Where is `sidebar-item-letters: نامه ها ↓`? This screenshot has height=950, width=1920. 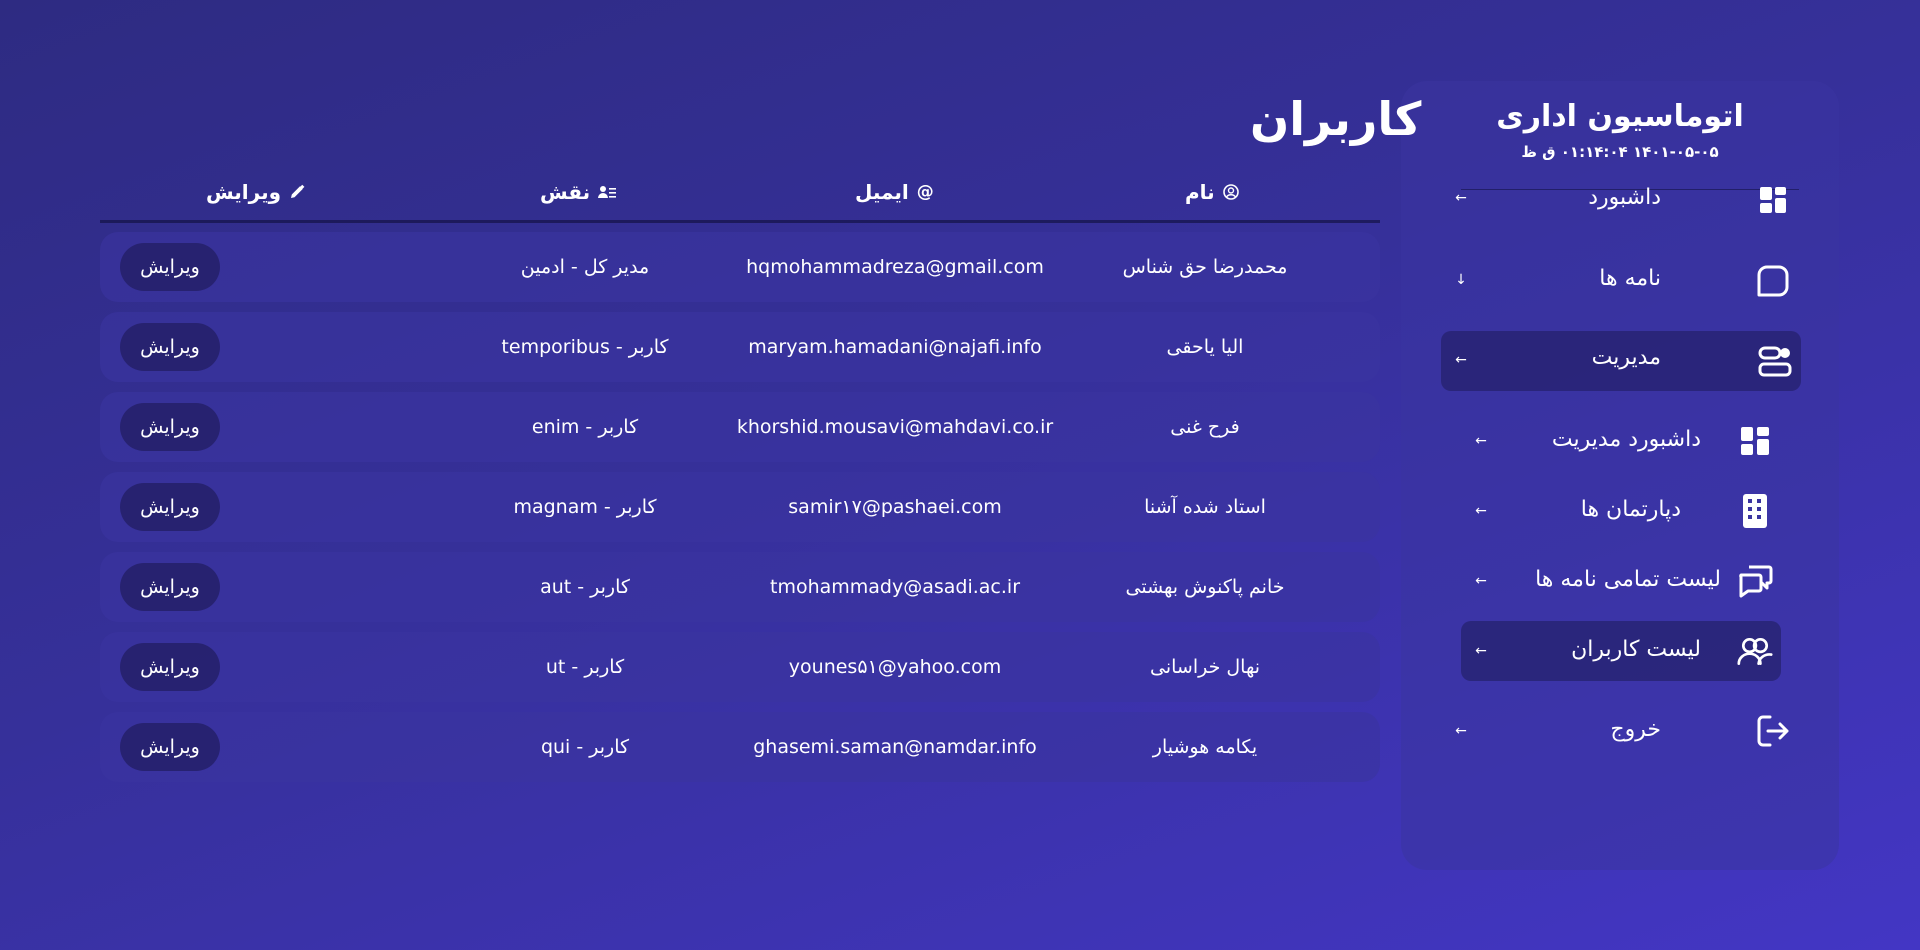
sidebar-item-letters: نامه ها ↓ is located at coordinates (1620, 281).